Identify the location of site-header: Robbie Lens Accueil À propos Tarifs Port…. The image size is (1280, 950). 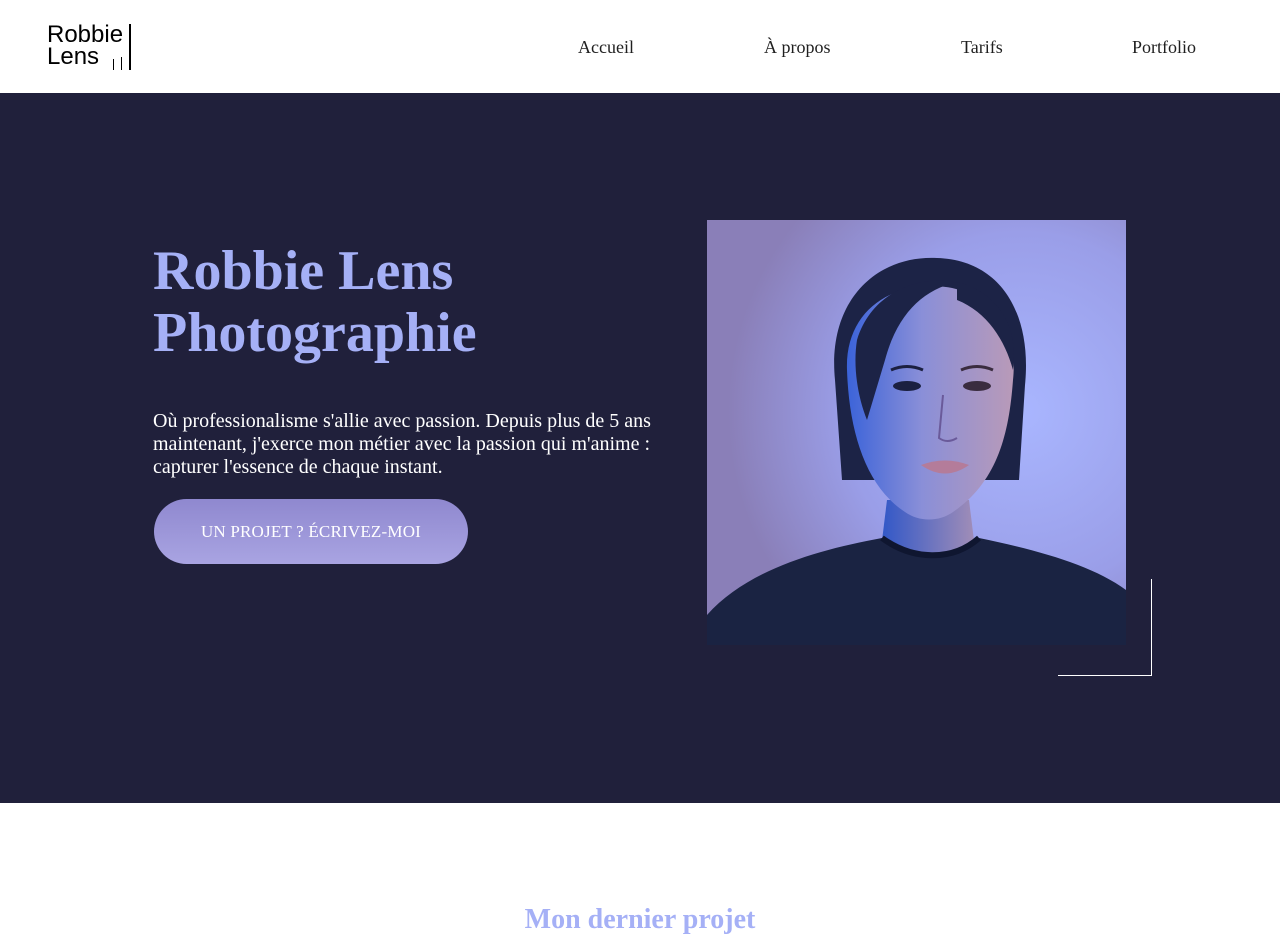
(640, 46).